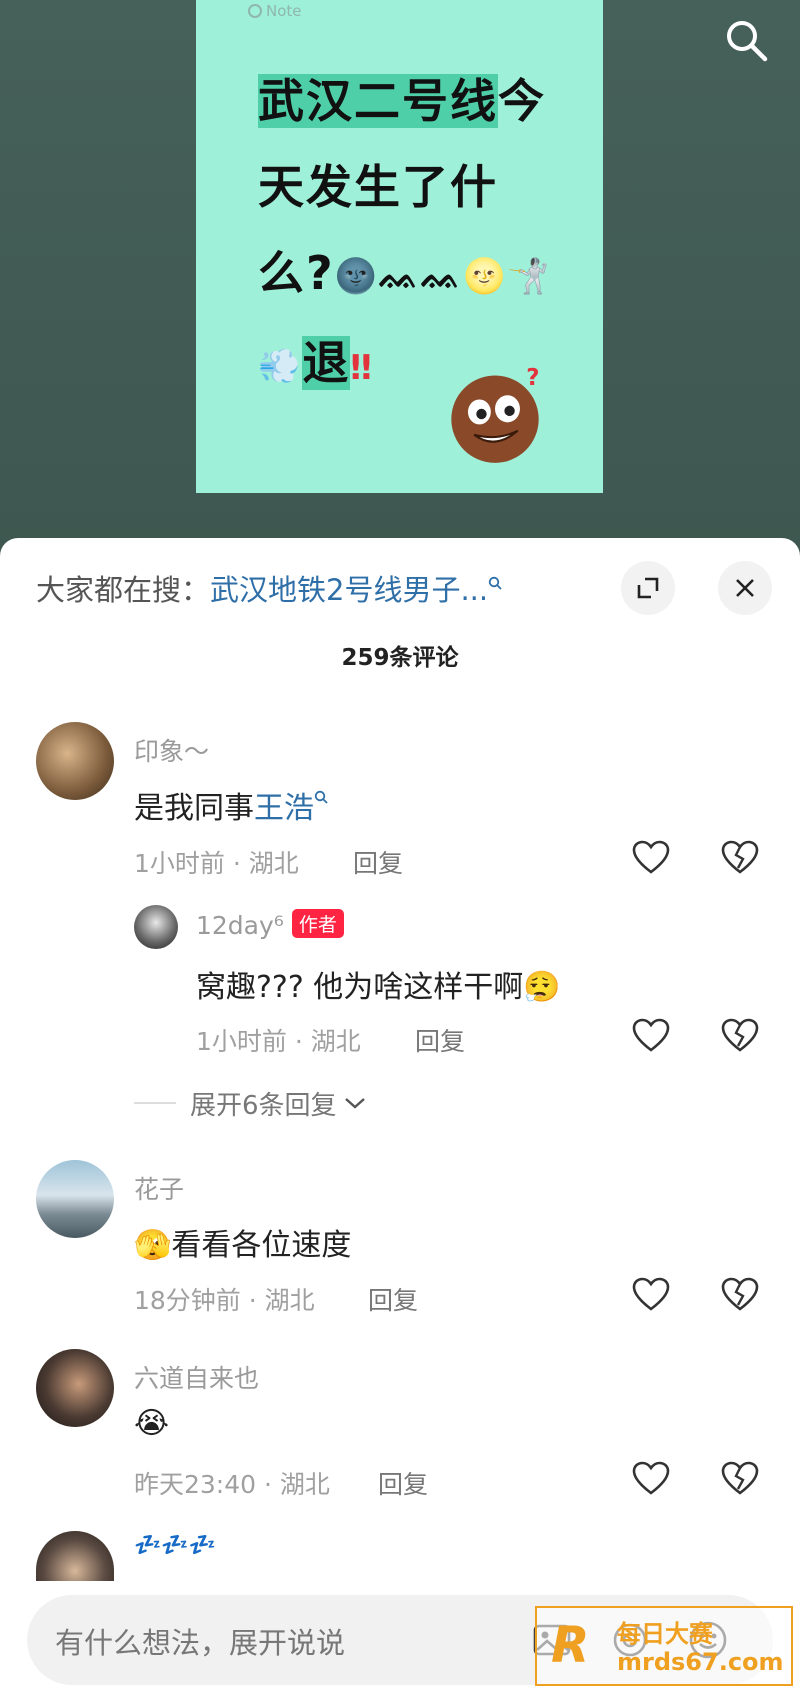 The height and width of the screenshot is (1700, 800). Describe the element at coordinates (522, 101) in the screenshot. I see `note-title-line1-rest: 今` at that location.